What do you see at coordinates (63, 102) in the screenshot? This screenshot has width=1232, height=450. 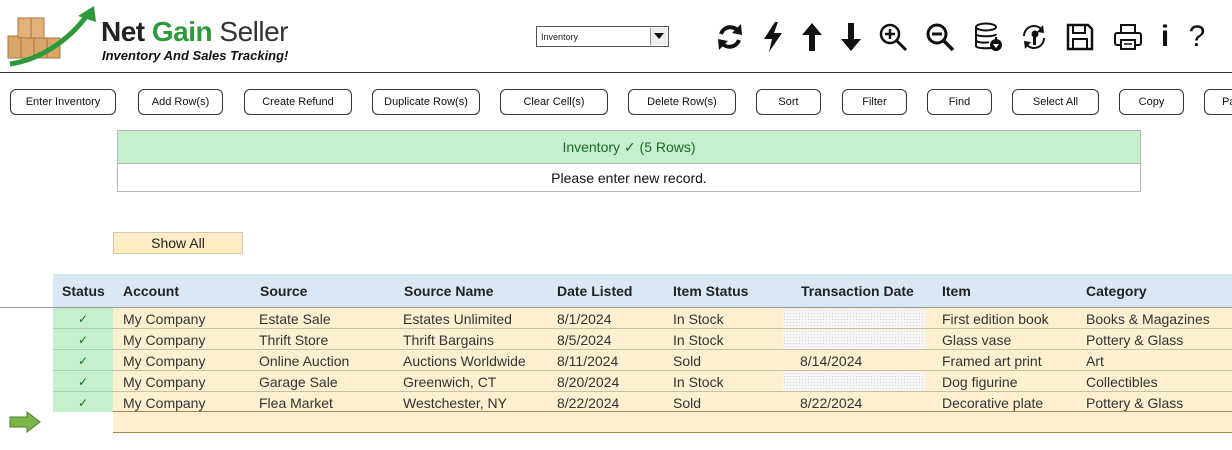 I see `enter-inventory-button: Enter Inventory` at bounding box center [63, 102].